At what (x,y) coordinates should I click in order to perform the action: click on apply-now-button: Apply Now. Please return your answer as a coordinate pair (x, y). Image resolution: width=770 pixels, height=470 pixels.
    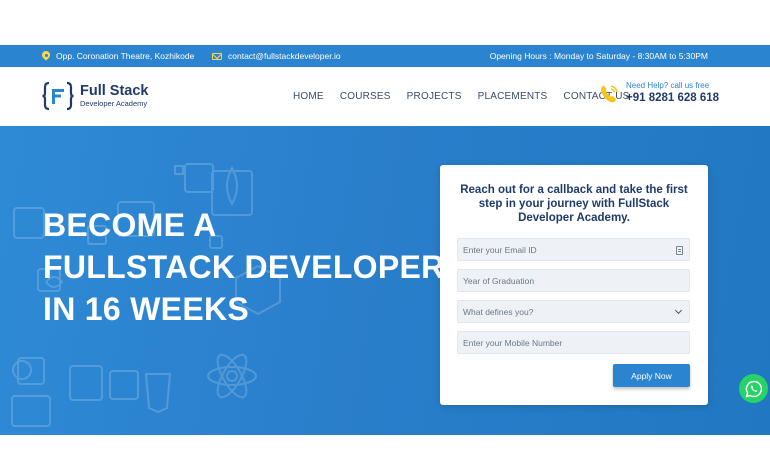
    Looking at the image, I should click on (651, 375).